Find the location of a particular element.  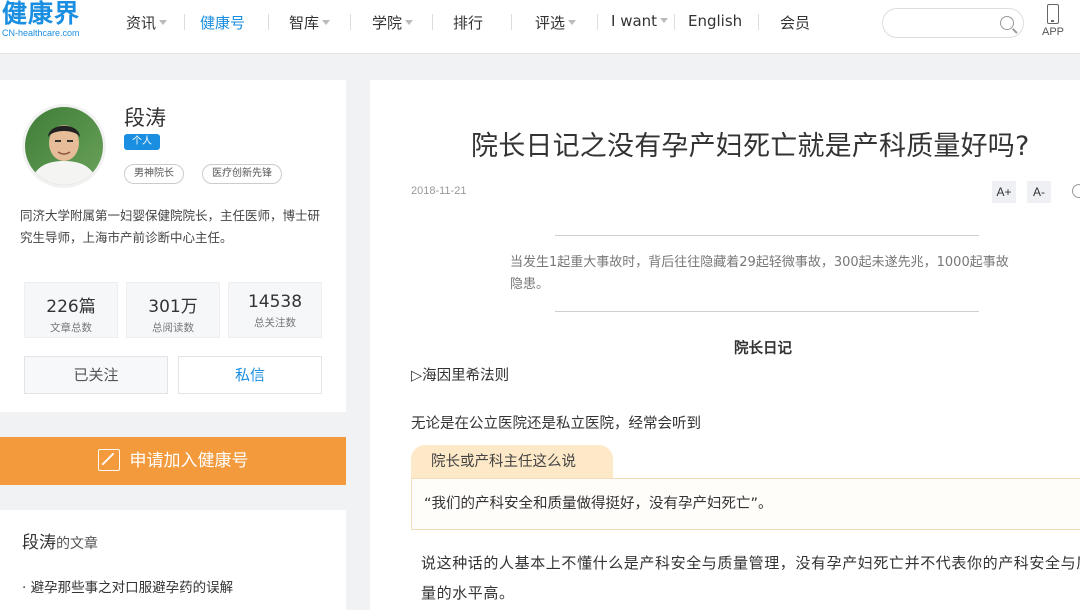

callout-title: 院长或产科主任这么说 is located at coordinates (512, 462).